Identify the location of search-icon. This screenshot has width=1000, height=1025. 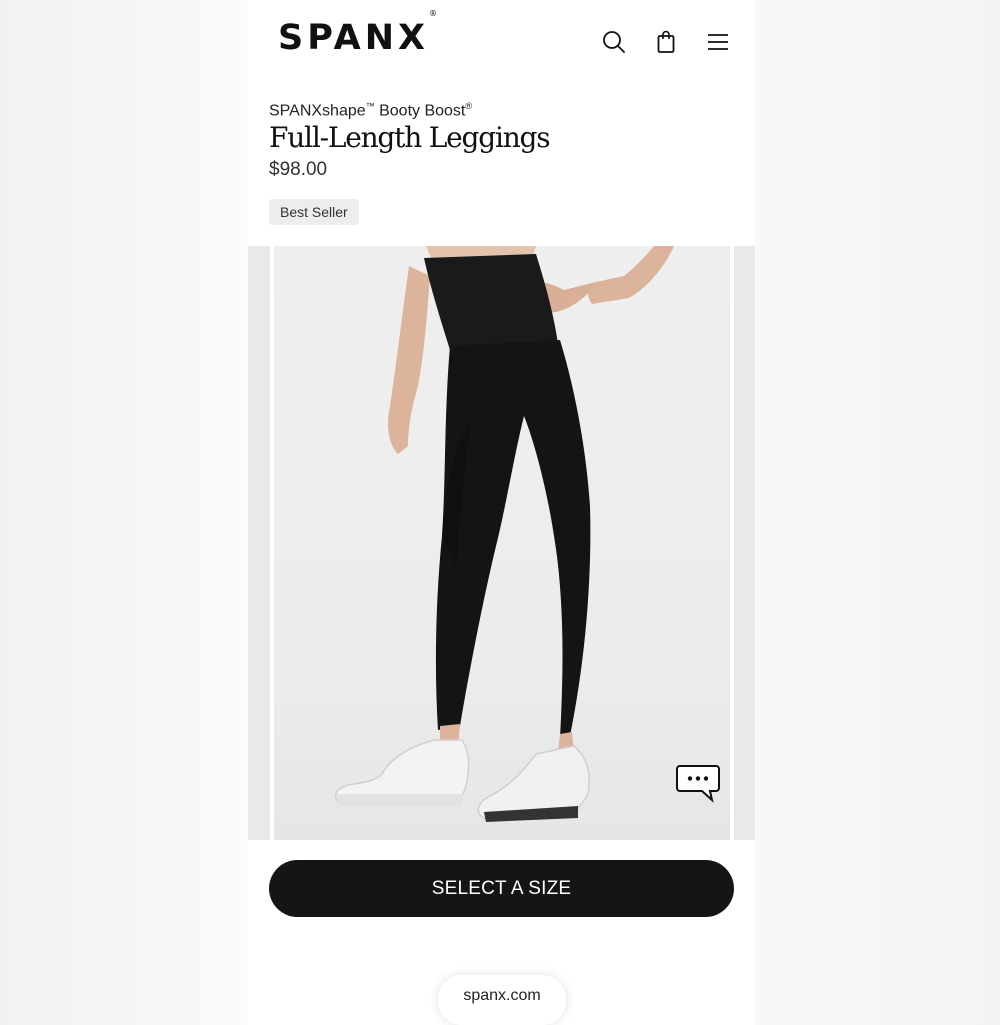
(614, 42).